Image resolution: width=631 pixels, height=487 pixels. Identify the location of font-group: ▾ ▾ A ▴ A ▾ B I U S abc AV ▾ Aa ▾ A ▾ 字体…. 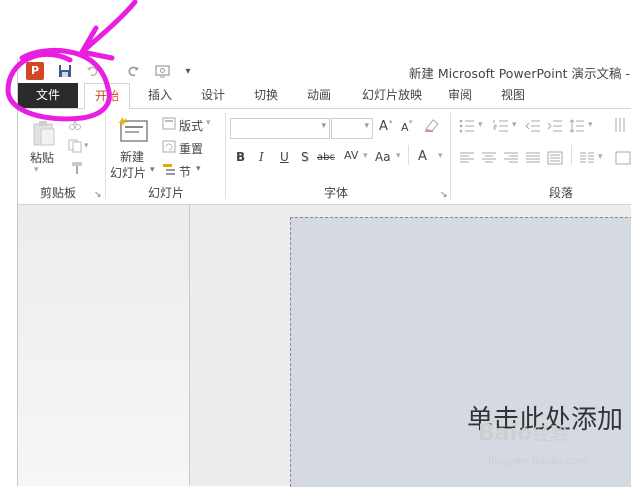
(338, 156).